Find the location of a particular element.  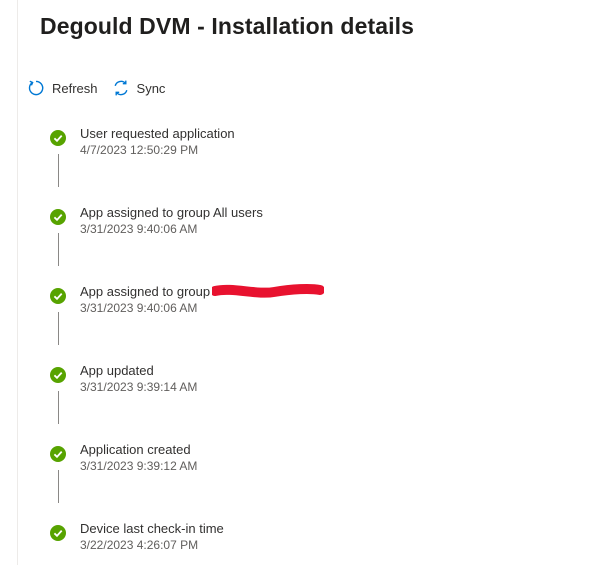

refresh-label: Refresh is located at coordinates (75, 88).